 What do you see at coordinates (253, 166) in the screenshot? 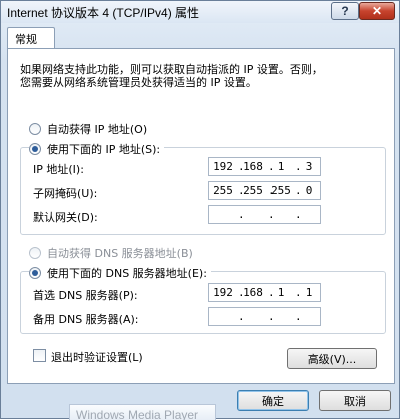
I see `ip-octet-2: 168` at bounding box center [253, 166].